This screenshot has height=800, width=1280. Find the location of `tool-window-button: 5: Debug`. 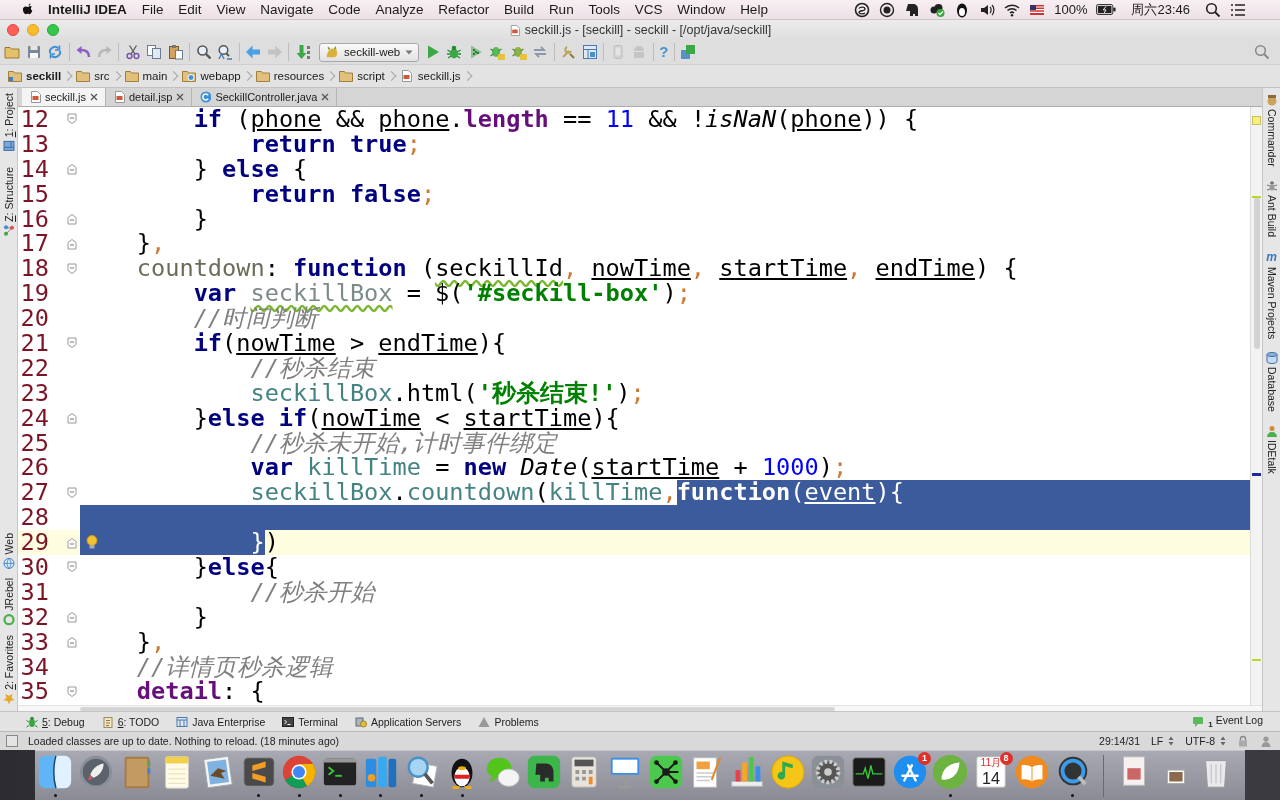

tool-window-button: 5: Debug is located at coordinates (55, 721).